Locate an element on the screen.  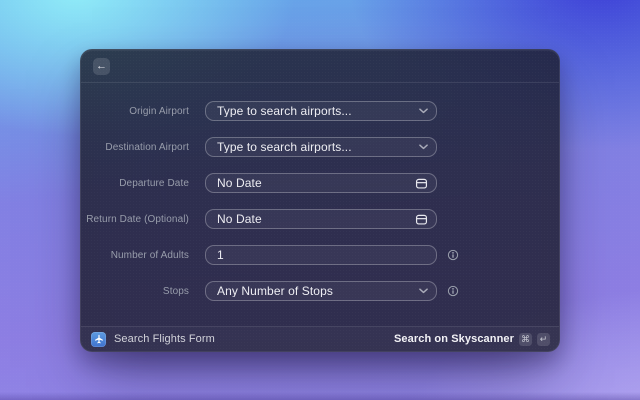
form-row: Departure Date No Date is located at coordinates (320, 183).